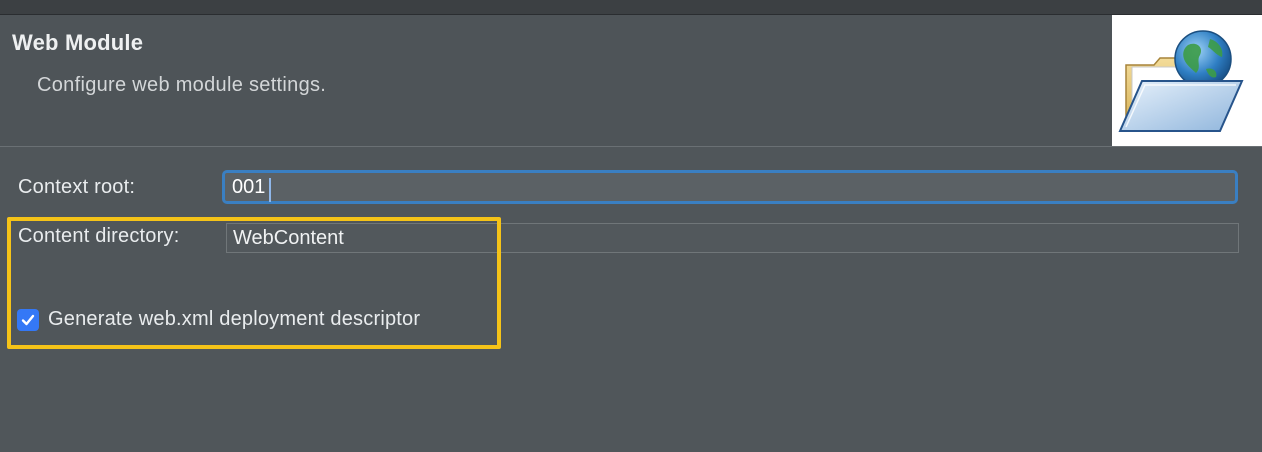 Image resolution: width=1262 pixels, height=452 pixels. I want to click on context-root-label: Context root:, so click(77, 187).